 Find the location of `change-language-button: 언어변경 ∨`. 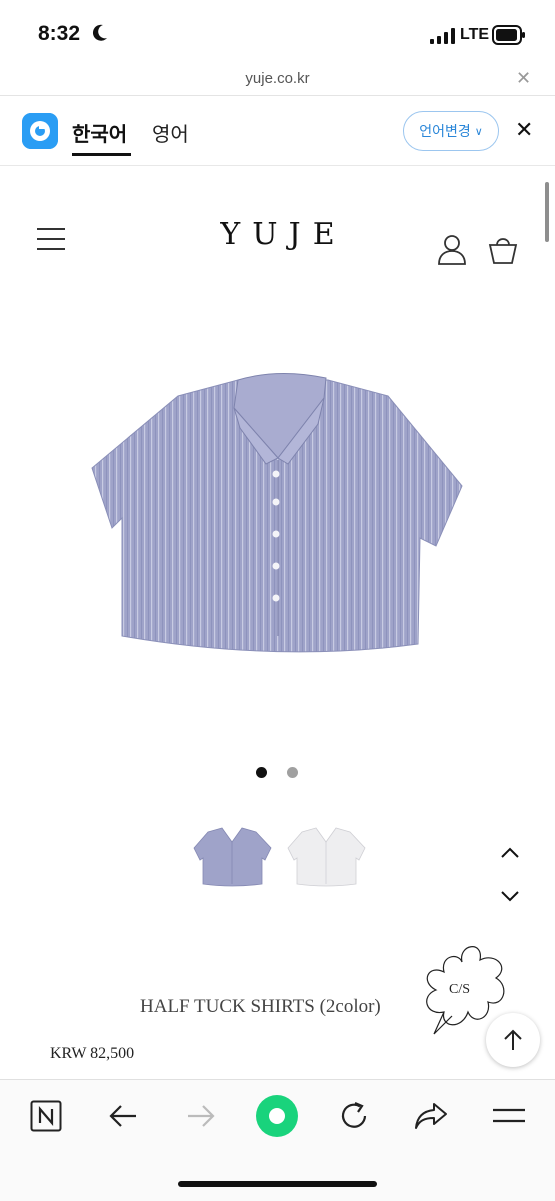

change-language-button: 언어변경 ∨ is located at coordinates (451, 131).